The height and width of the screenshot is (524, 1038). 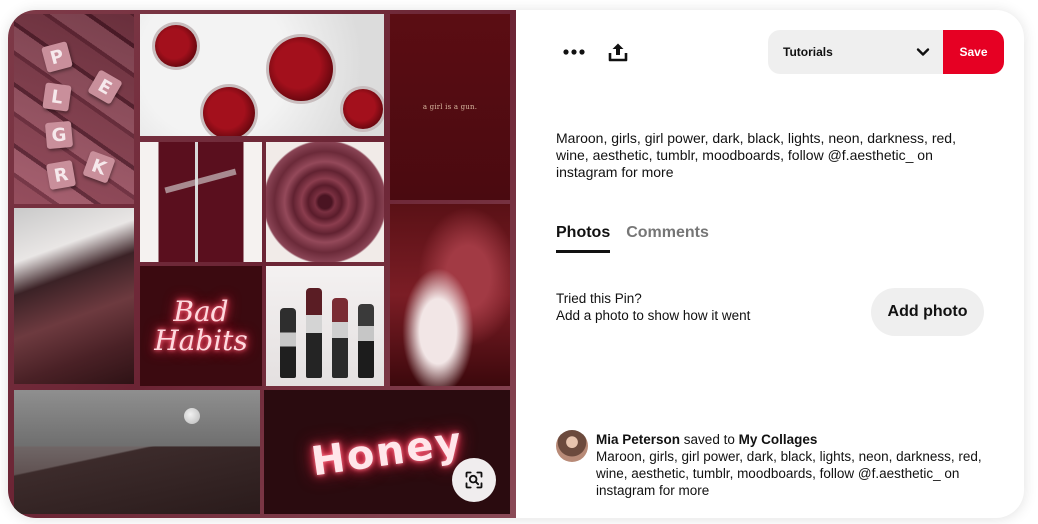 What do you see at coordinates (450, 295) in the screenshot?
I see `collage-tile-red-smoke` at bounding box center [450, 295].